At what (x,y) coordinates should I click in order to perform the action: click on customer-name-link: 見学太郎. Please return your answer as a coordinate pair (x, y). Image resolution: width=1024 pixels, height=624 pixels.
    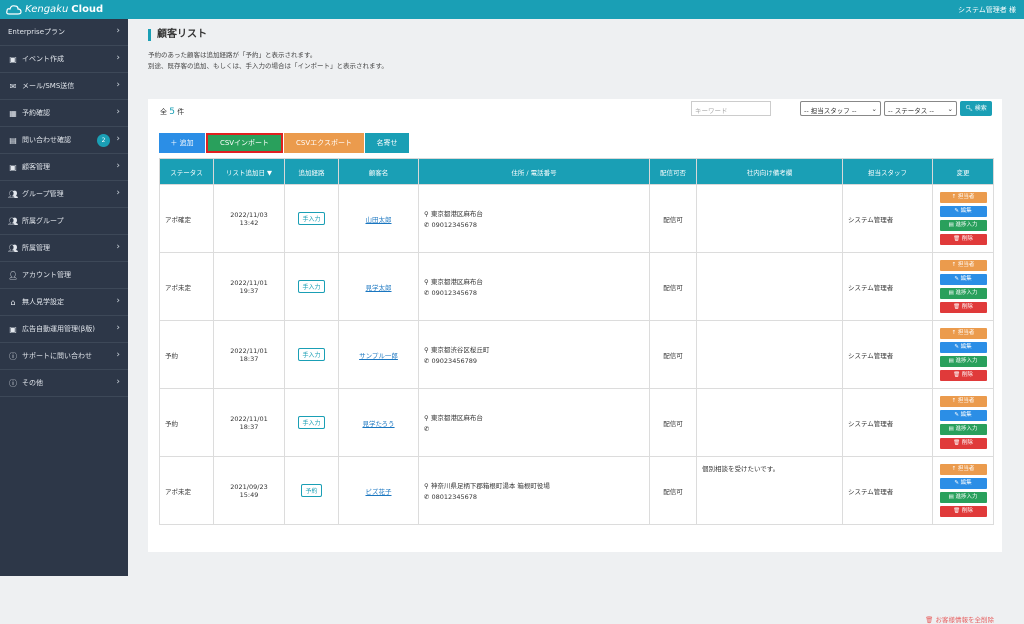
    Looking at the image, I should click on (379, 288).